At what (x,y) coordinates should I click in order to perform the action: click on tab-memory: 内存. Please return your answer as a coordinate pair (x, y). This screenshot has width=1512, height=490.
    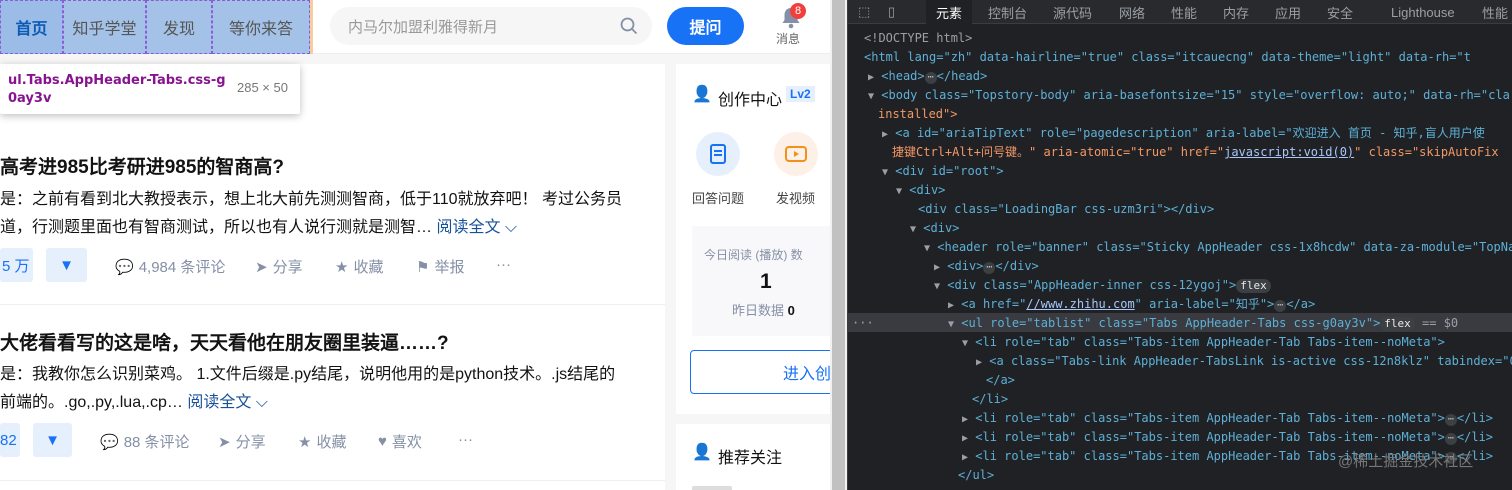
    Looking at the image, I should click on (1236, 12).